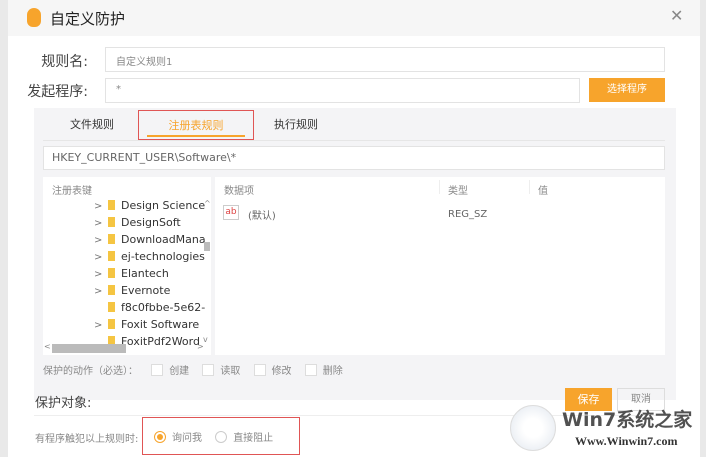 The width and height of the screenshot is (706, 457). I want to click on dialog-title: 自定义防护, so click(88, 19).